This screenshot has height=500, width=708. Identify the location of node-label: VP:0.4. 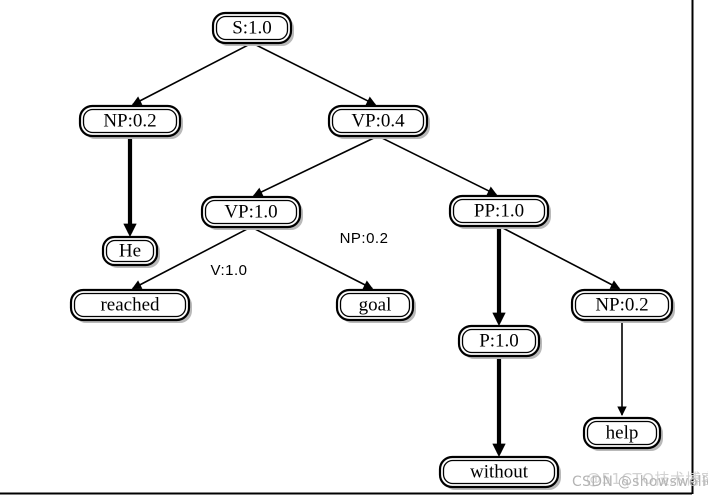
(378, 120).